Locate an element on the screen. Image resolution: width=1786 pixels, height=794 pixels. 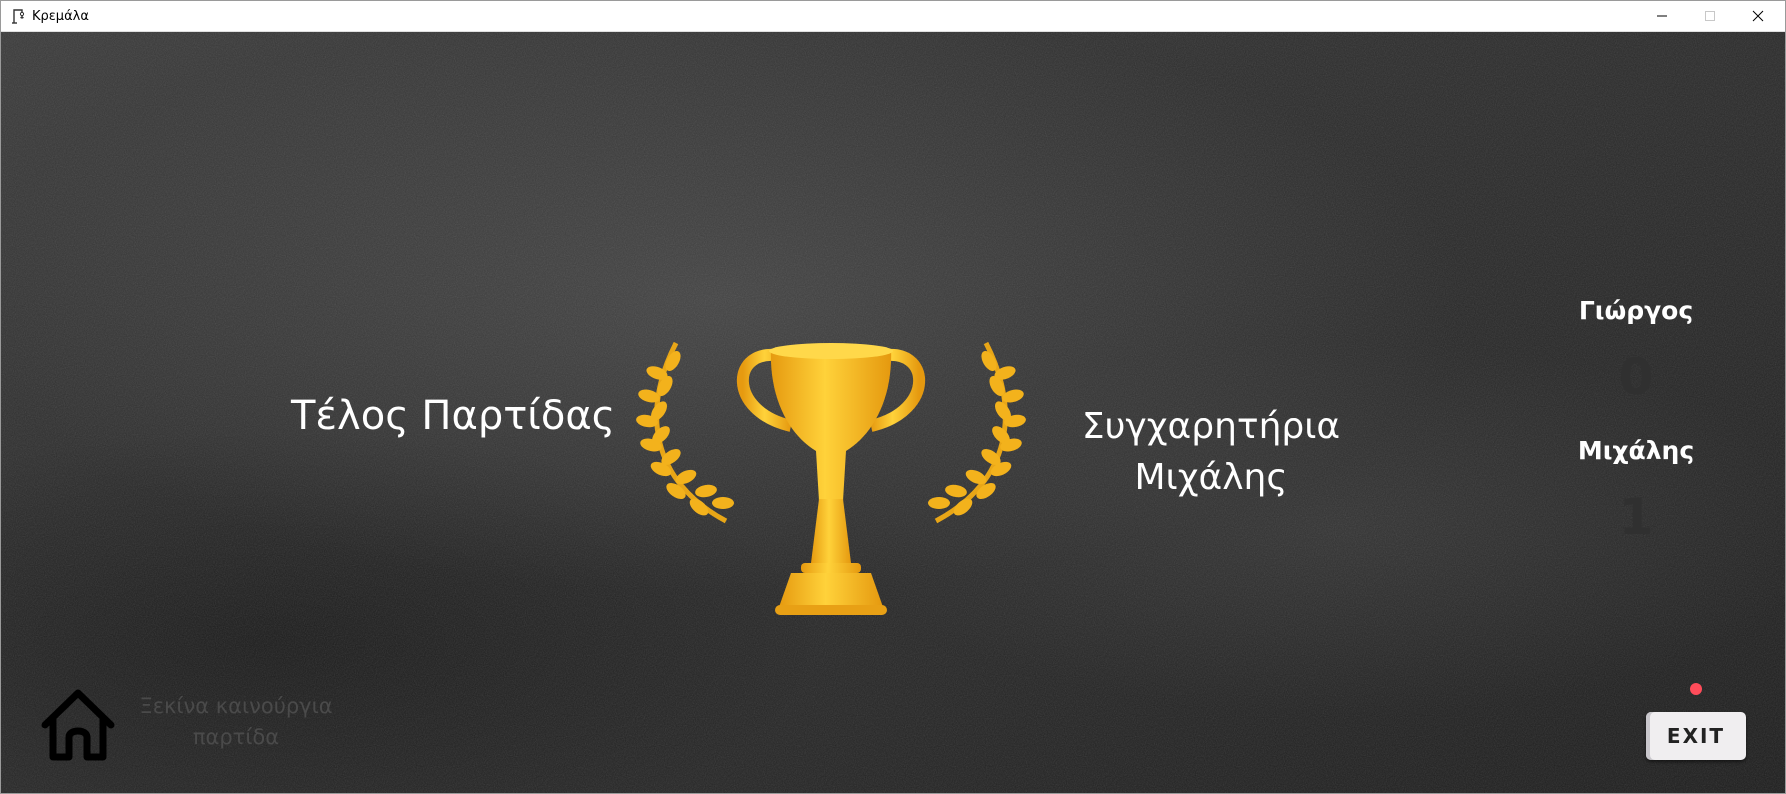
close-icon is located at coordinates (1758, 16).